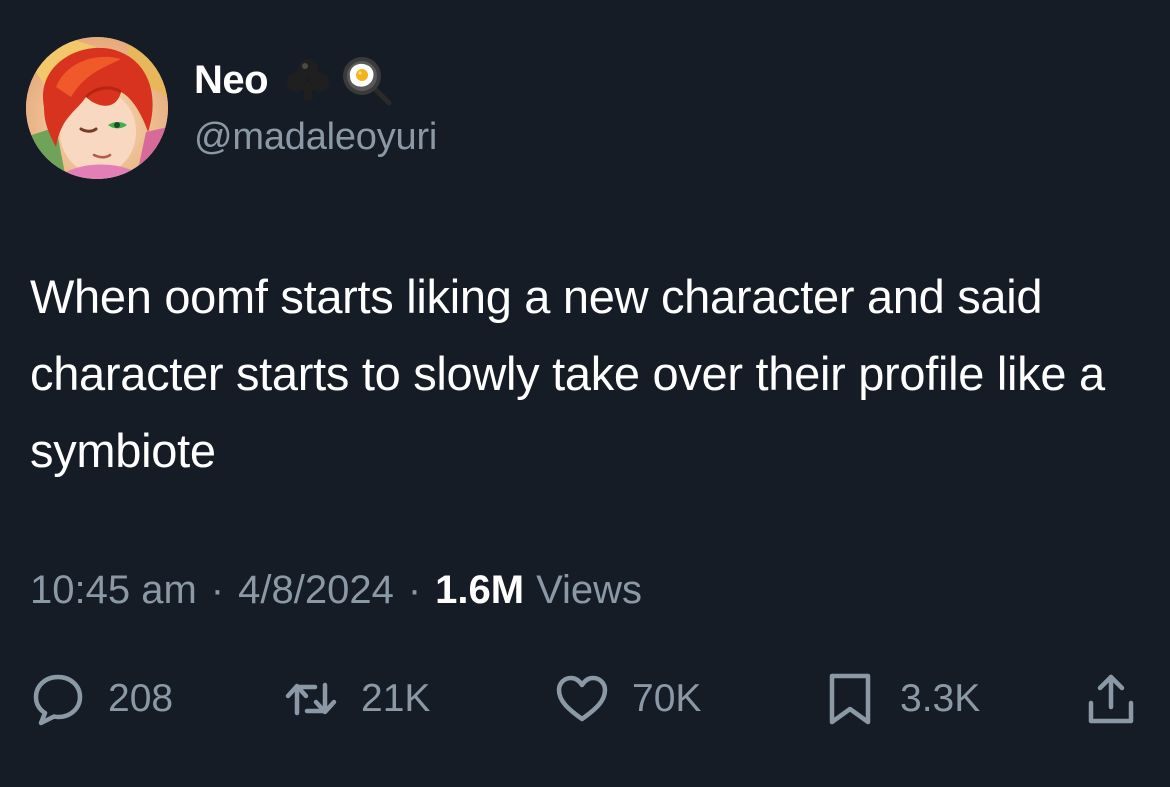 The height and width of the screenshot is (787, 1170). What do you see at coordinates (627, 699) in the screenshot?
I see `like-button: 70K` at bounding box center [627, 699].